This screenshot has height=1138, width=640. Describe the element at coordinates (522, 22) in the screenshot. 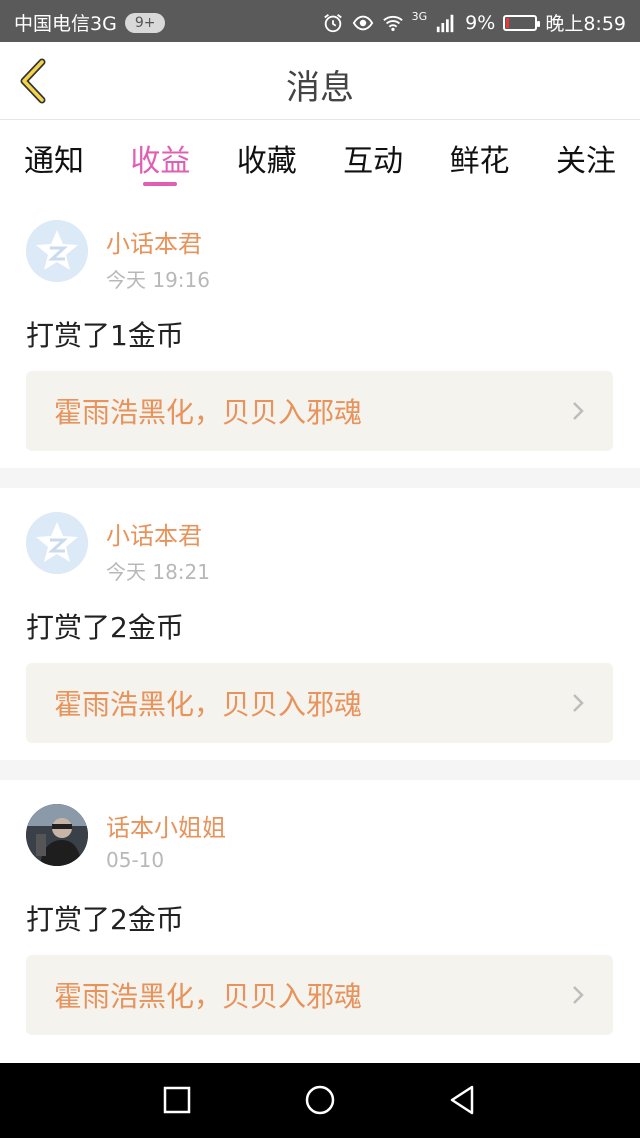

I see `battery-icon` at that location.